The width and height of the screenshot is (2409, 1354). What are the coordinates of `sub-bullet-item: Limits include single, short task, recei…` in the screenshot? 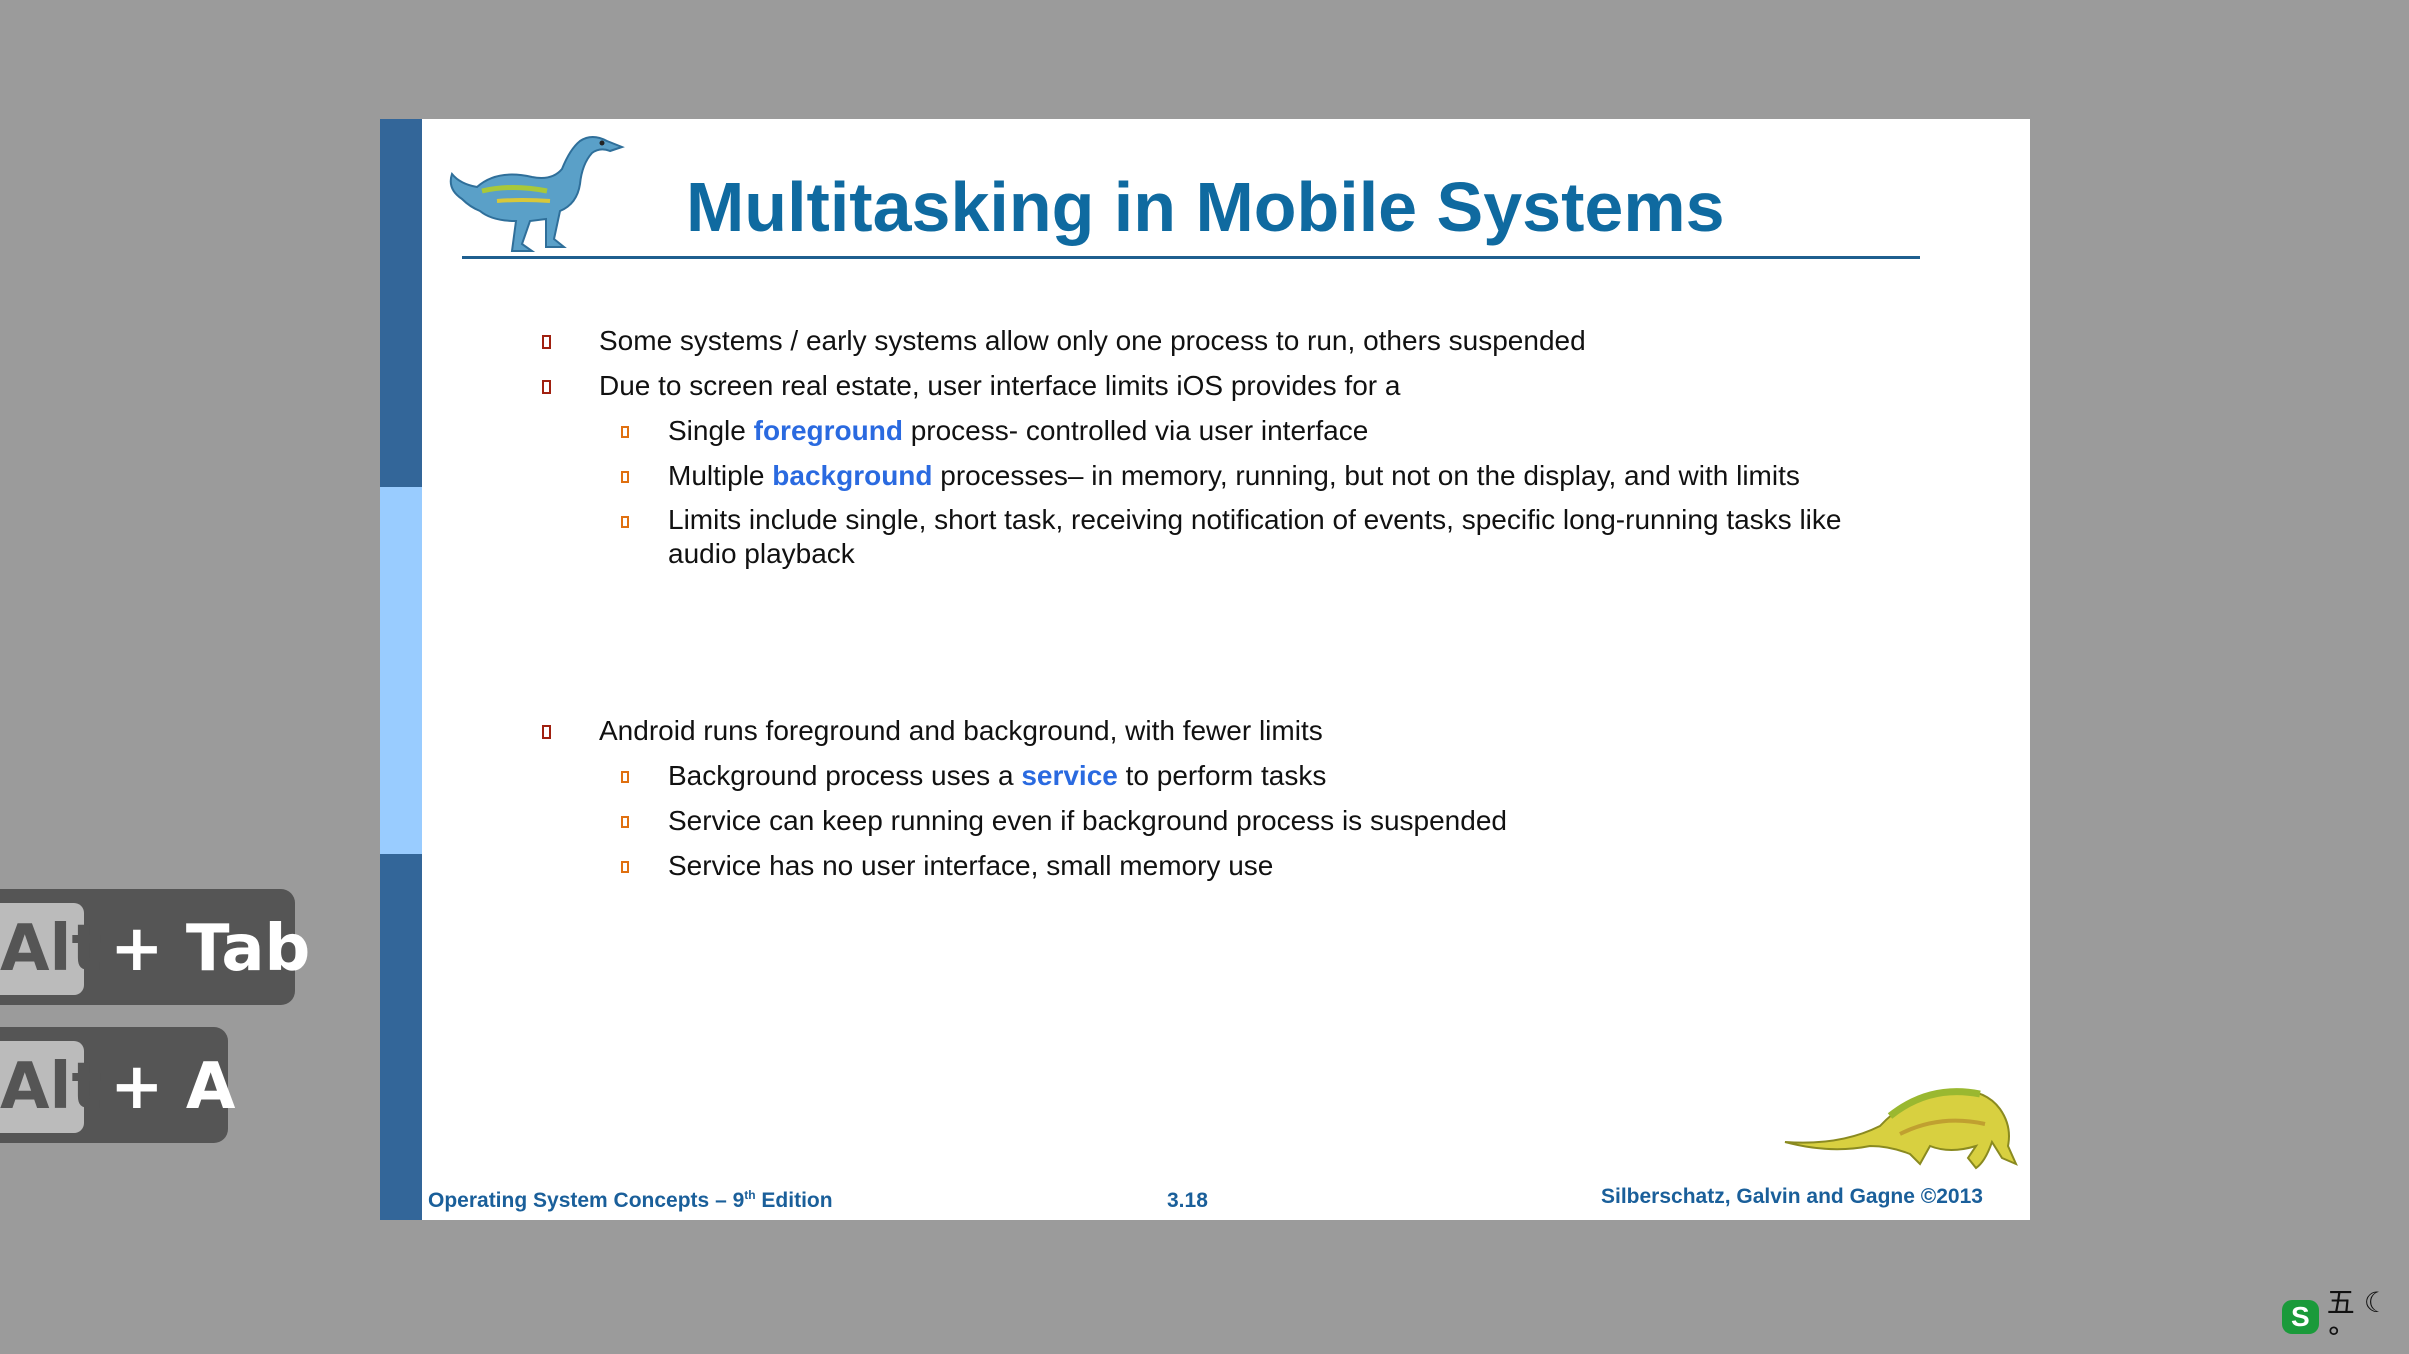 It's located at (1255, 536).